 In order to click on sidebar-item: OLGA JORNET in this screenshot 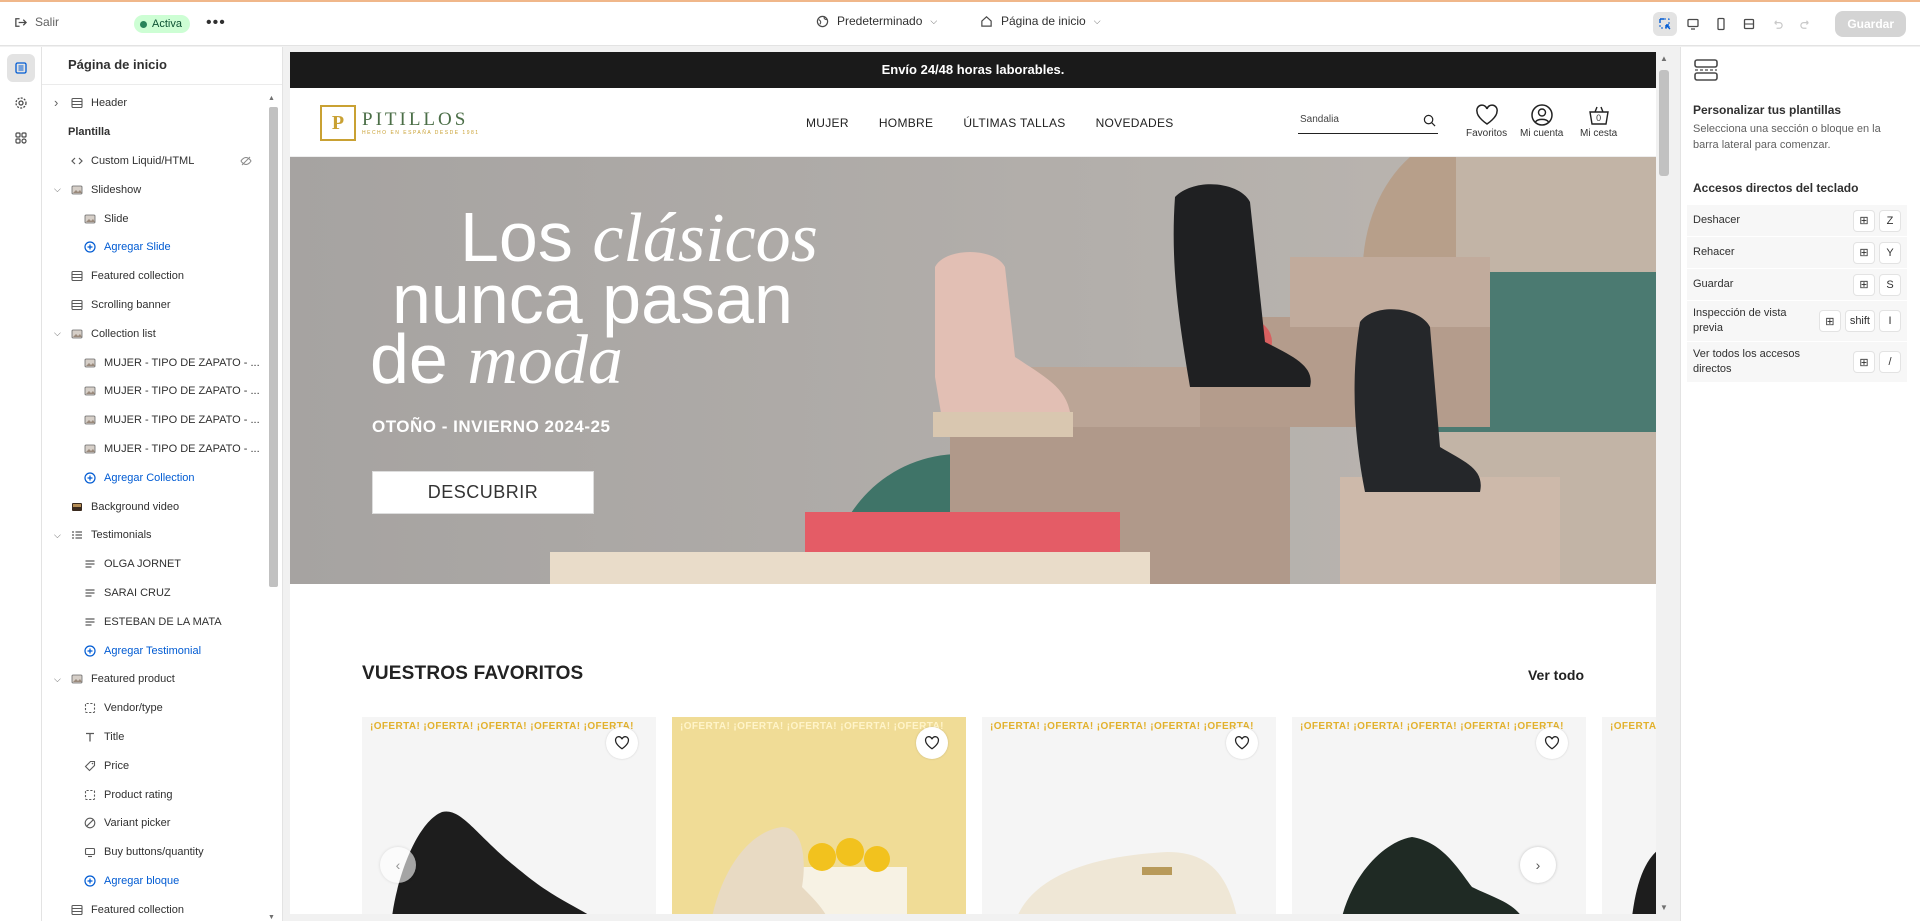, I will do `click(154, 564)`.